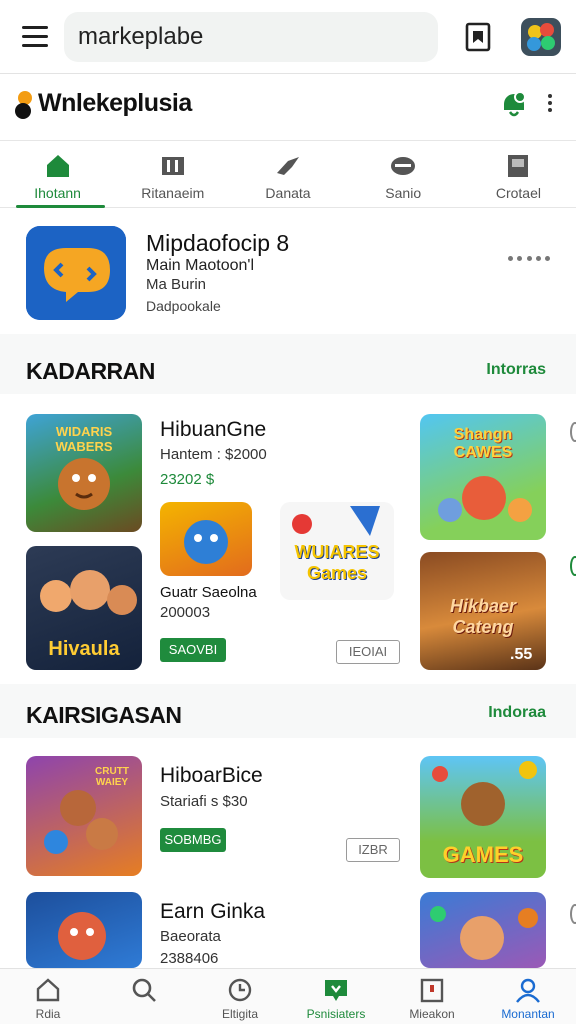  Describe the element at coordinates (514, 104) in the screenshot. I see `notification-icon` at that location.